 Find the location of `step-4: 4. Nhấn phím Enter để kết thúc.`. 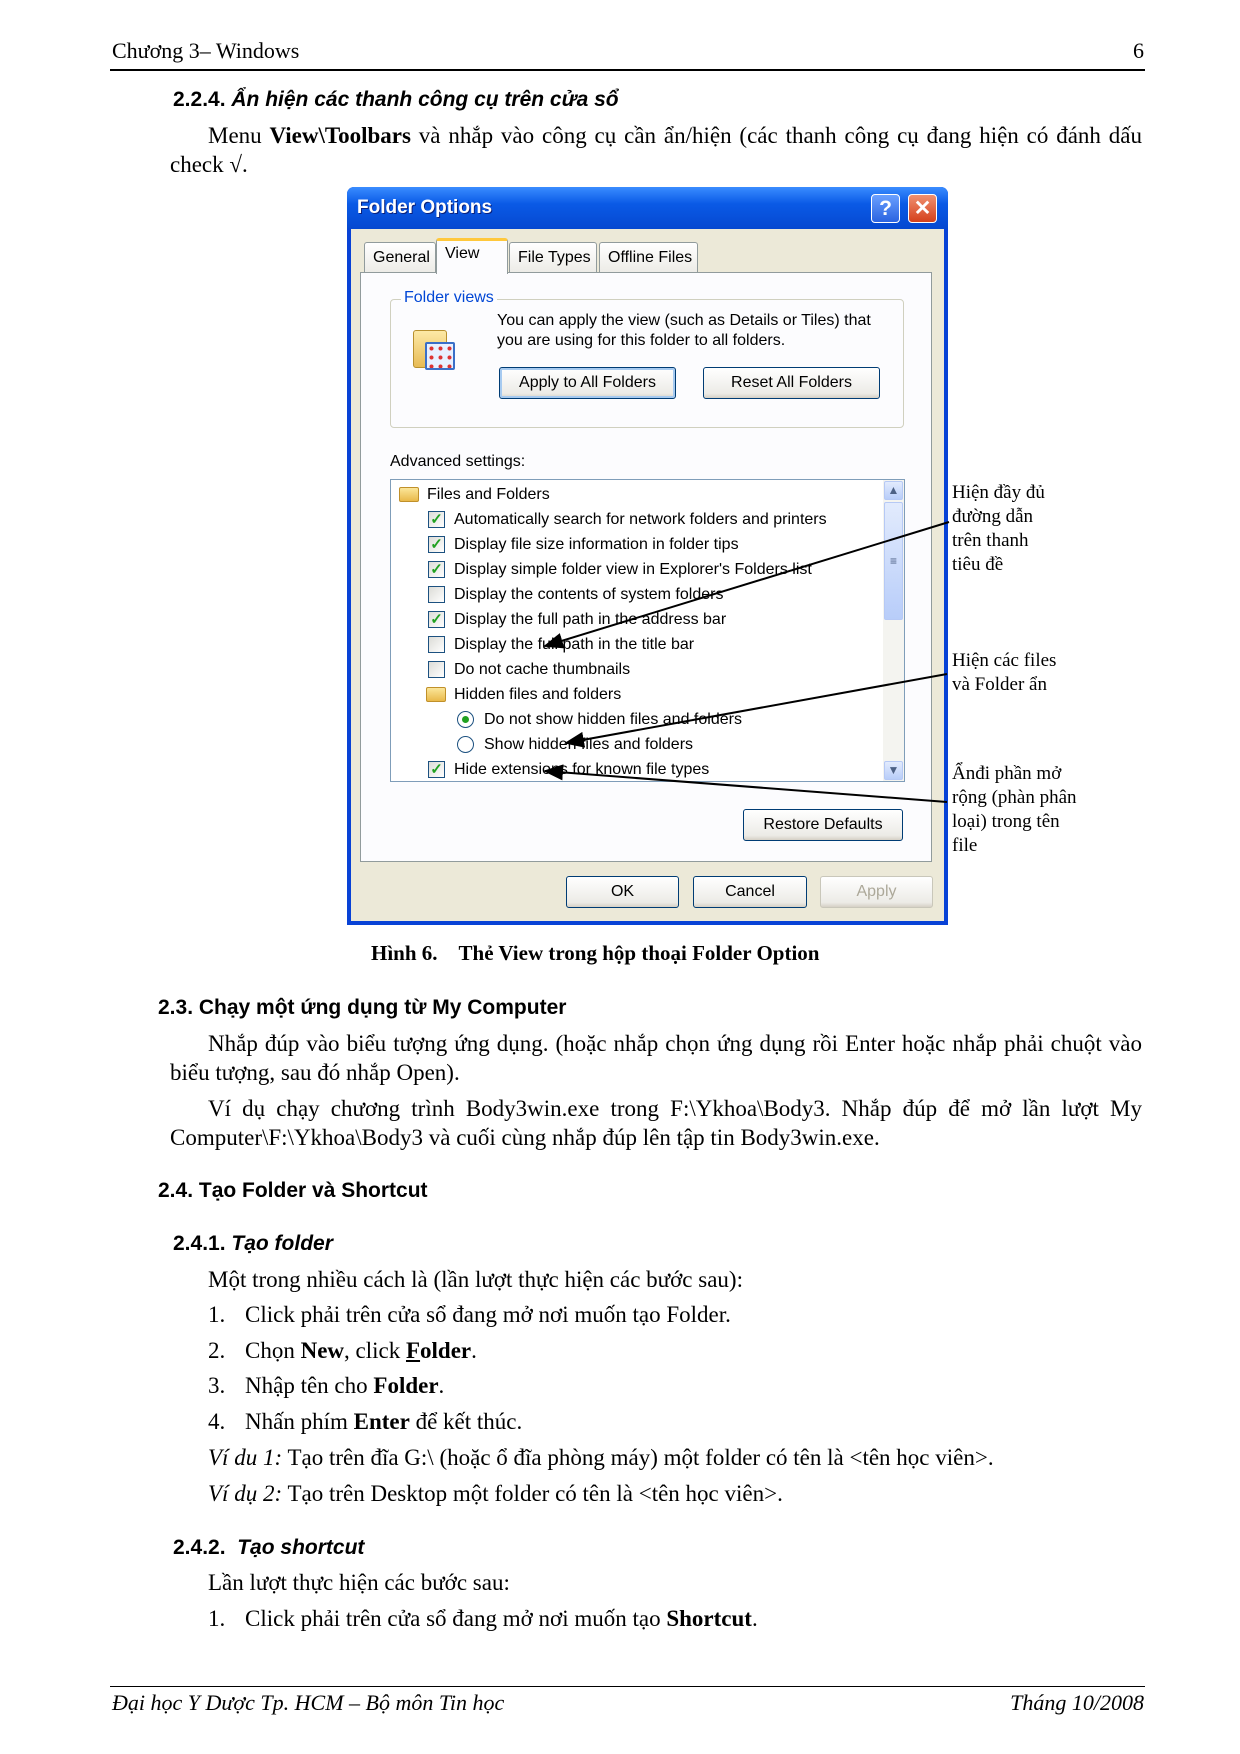

step-4: 4. Nhấn phím Enter để kết thúc. is located at coordinates (365, 1421).